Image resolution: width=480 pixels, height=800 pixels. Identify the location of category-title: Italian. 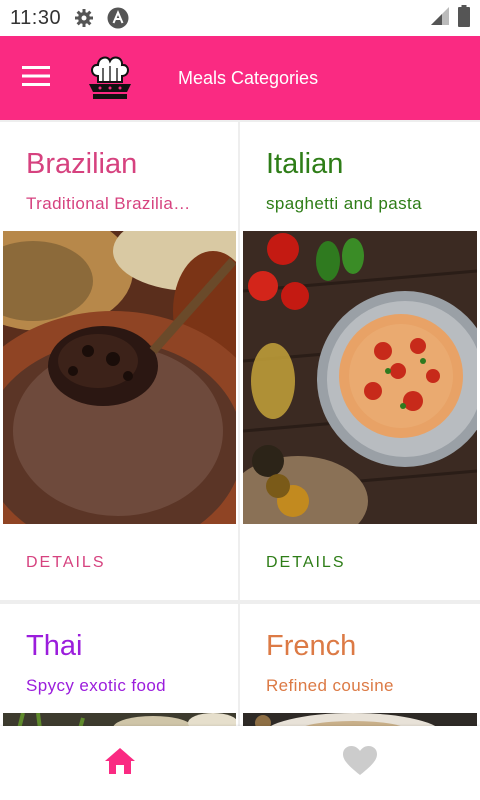
(305, 164).